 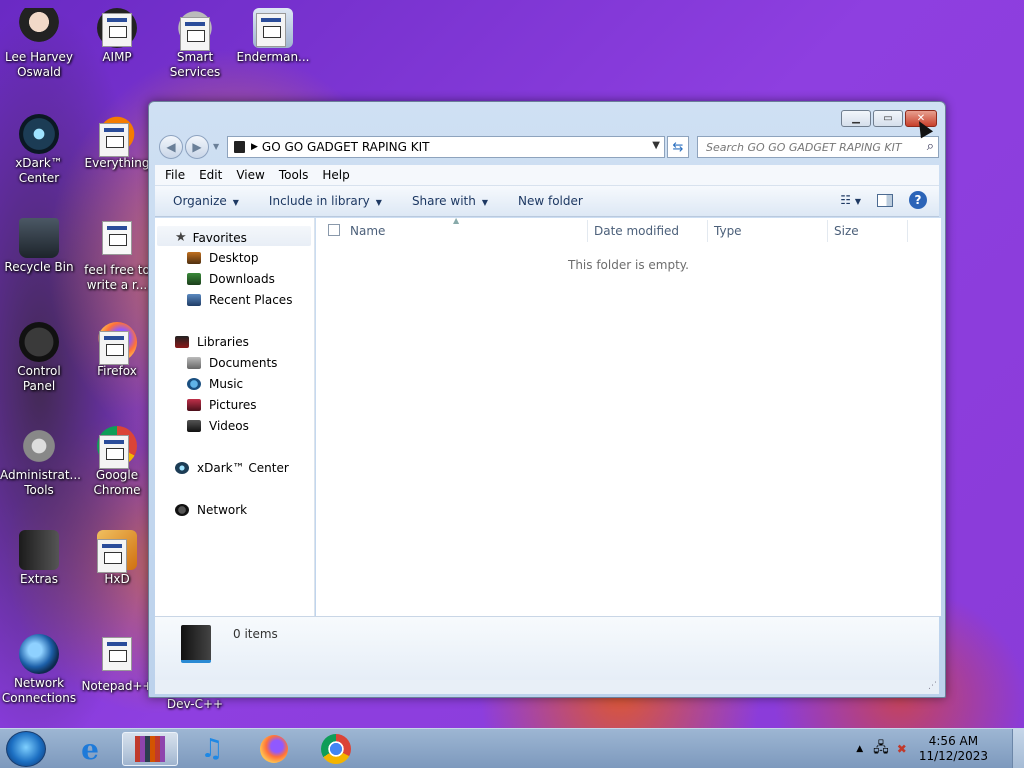 What do you see at coordinates (150, 749) in the screenshot?
I see `taskbar-windows-explorer` at bounding box center [150, 749].